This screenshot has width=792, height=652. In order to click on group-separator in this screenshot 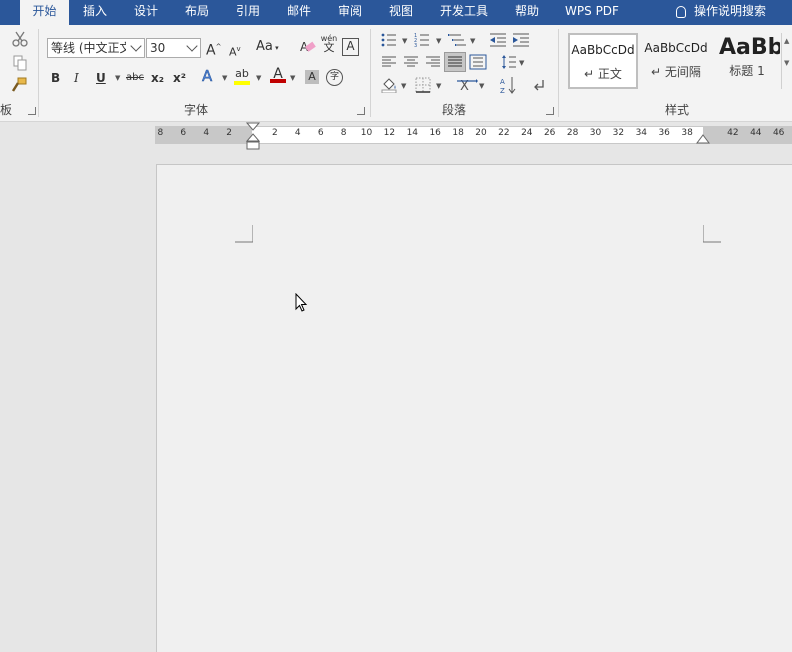, I will do `click(370, 73)`.